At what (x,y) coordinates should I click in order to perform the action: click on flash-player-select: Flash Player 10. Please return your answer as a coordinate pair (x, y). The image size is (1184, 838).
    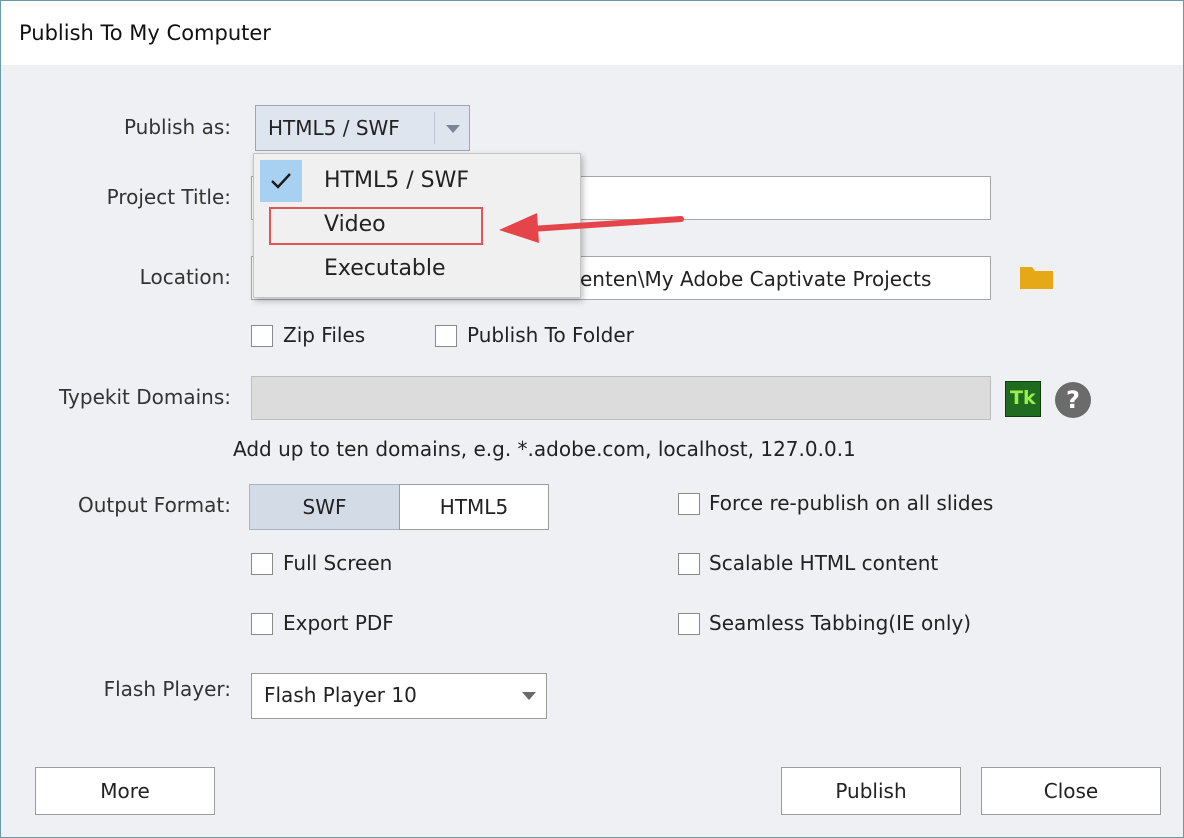
    Looking at the image, I should click on (399, 696).